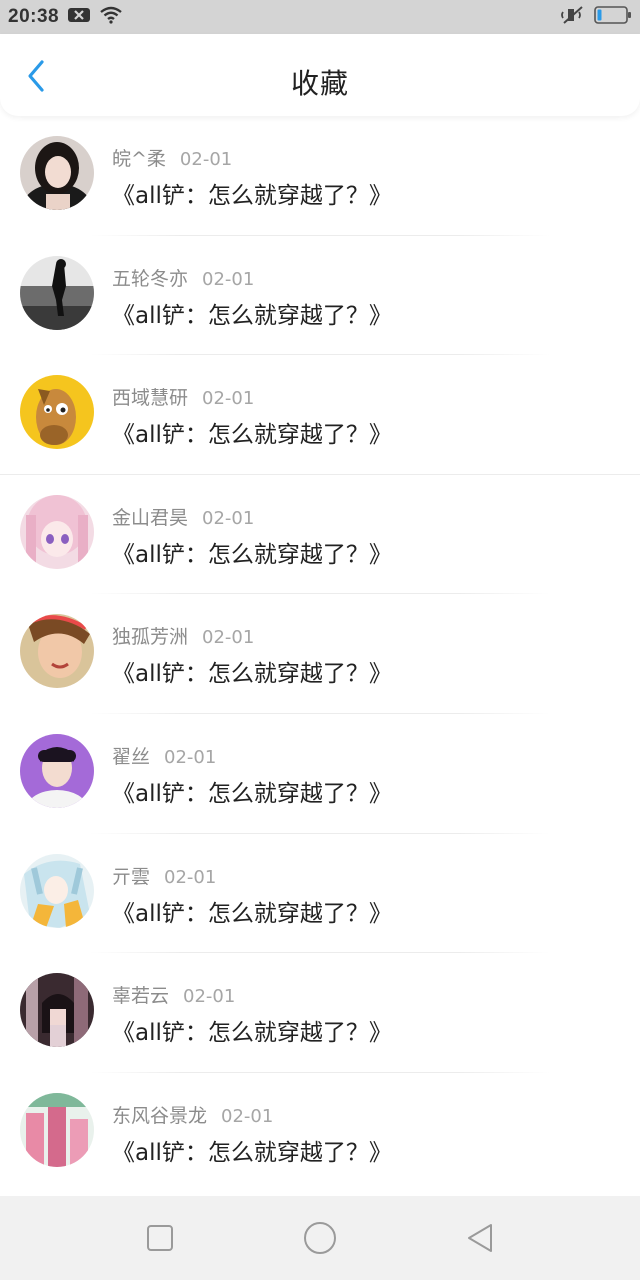  I want to click on list-item: 皖^柔 02-01 《all铲：怎么就穿越了？》, so click(320, 176).